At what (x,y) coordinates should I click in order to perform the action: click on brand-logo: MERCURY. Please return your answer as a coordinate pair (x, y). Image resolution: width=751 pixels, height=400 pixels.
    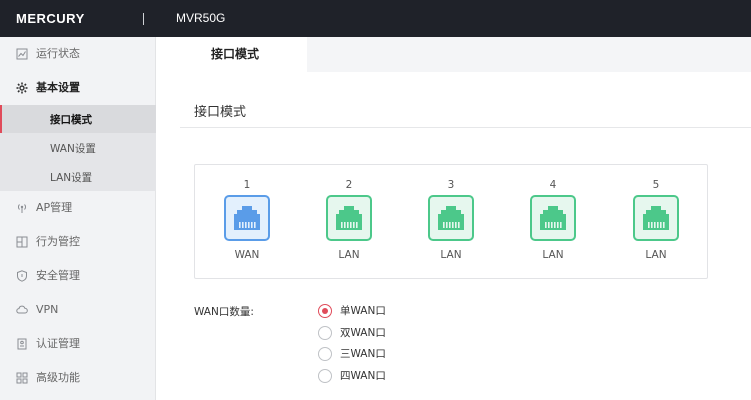
    Looking at the image, I should click on (50, 18).